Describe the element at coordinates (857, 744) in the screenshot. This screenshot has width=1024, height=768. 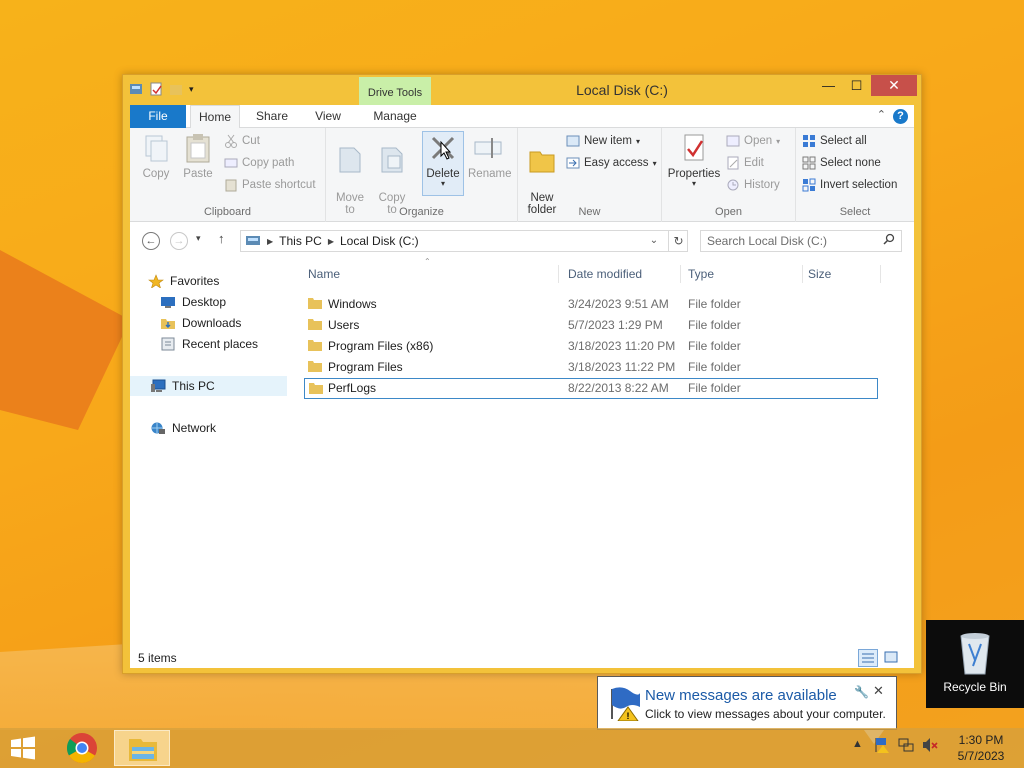
I see `show-hidden-icons-button: ▲` at that location.